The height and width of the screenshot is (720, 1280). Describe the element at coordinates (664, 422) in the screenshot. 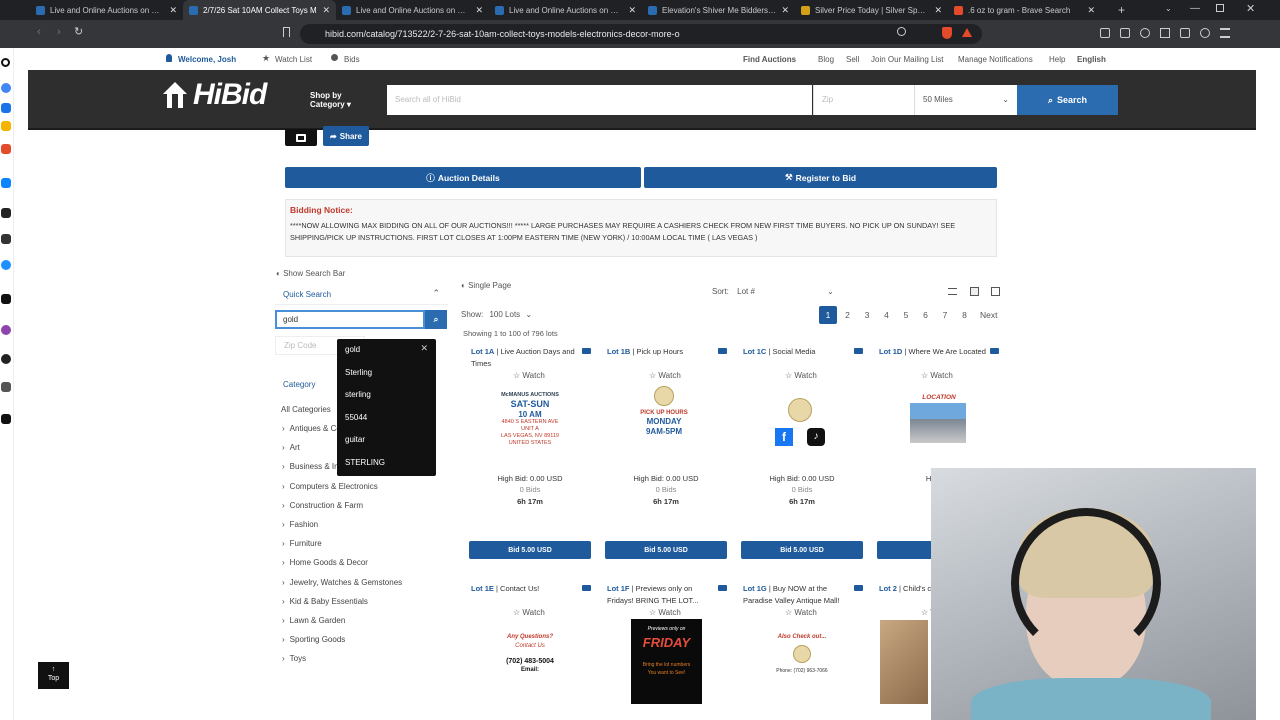

I see `lot-image-pickup: PICK UP HOURS MONDAY 9AM-5PM` at that location.